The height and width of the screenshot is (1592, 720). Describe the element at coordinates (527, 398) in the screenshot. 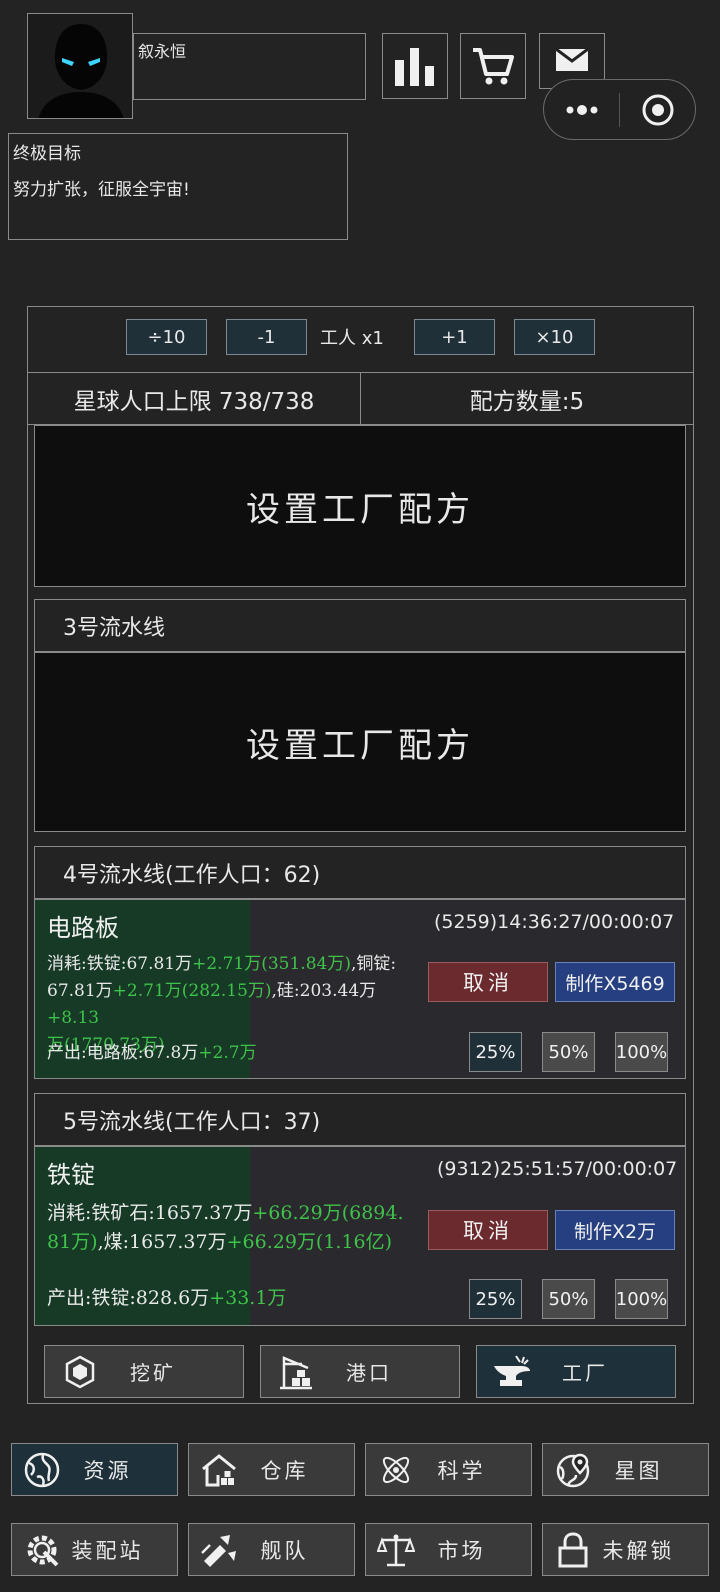

I see `recipe-count: 配方数量:5` at that location.